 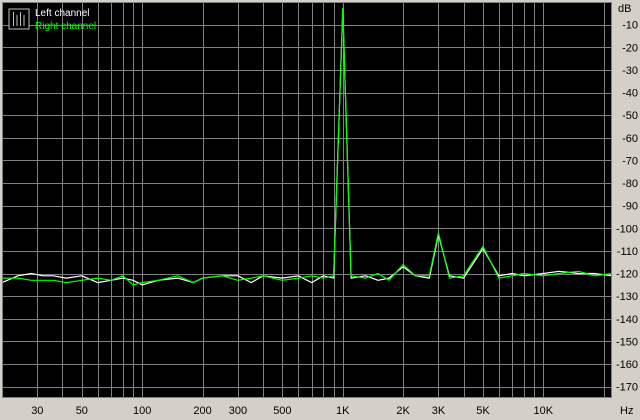 What do you see at coordinates (630, 207) in the screenshot?
I see `y-tick-label: -90` at bounding box center [630, 207].